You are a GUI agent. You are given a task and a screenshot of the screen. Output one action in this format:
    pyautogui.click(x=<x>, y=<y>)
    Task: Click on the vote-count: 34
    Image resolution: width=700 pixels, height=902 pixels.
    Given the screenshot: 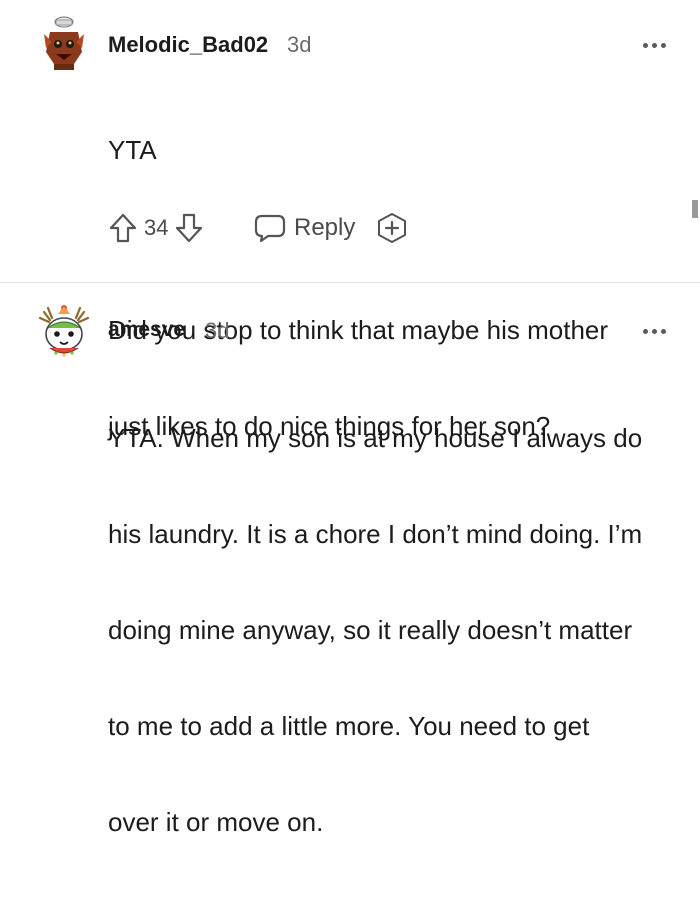 What is the action you would take?
    pyautogui.click(x=156, y=227)
    